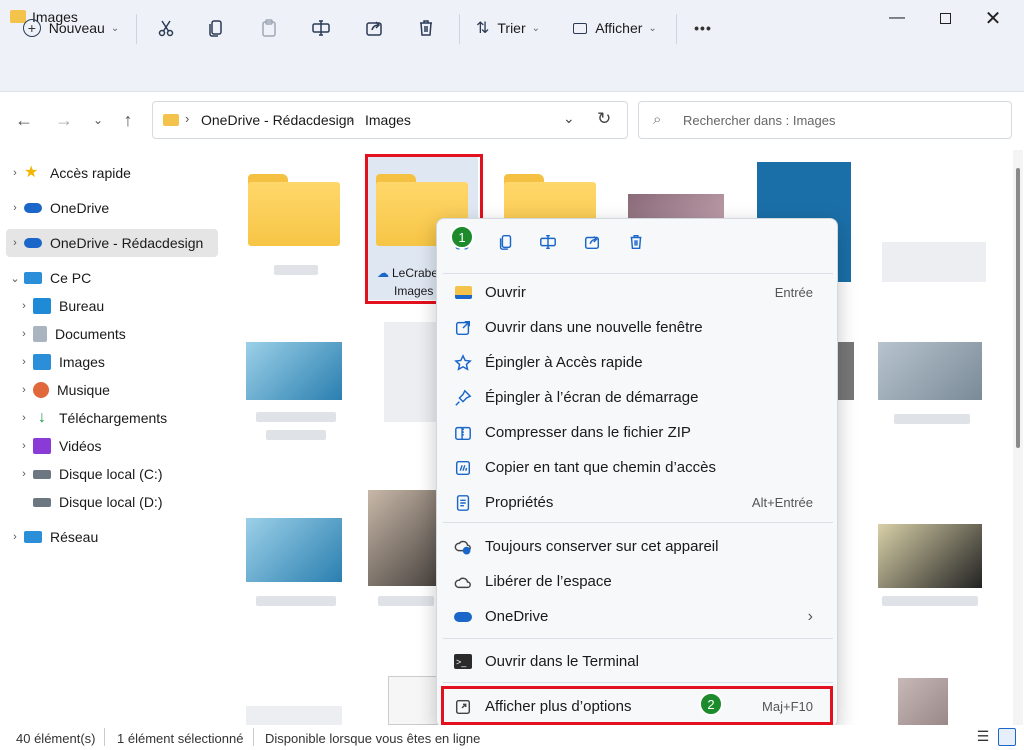  I want to click on menu-item-pin-quick-access: Épingler à Accès rapide, so click(638, 362).